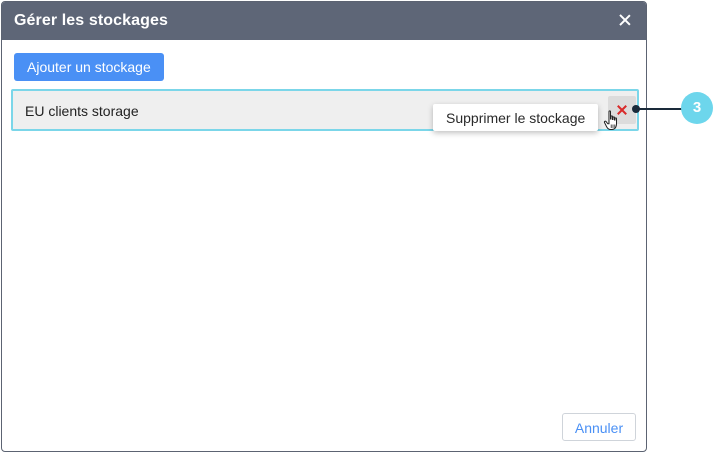 The width and height of the screenshot is (714, 454). Describe the element at coordinates (625, 20) in the screenshot. I see `close-icon` at that location.